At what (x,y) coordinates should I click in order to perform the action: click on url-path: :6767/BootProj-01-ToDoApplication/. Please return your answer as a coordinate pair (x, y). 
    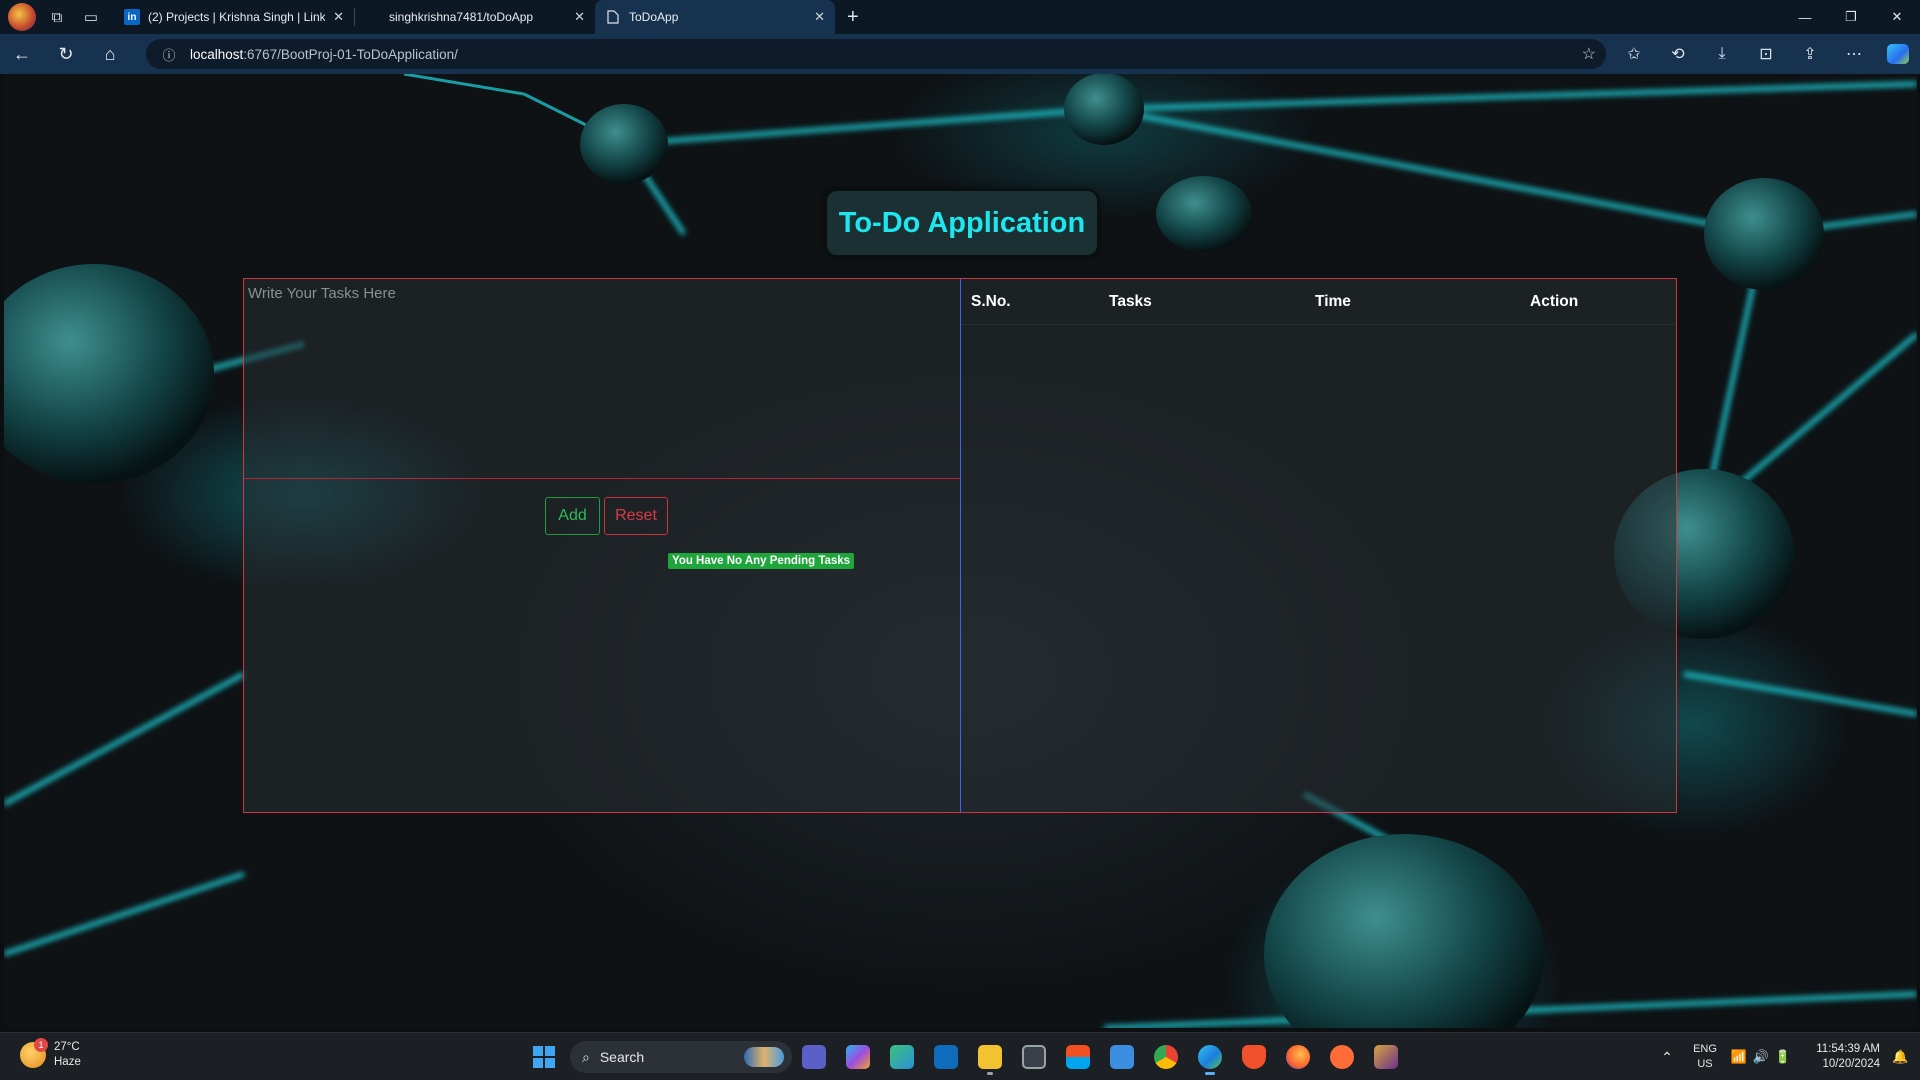
    Looking at the image, I should click on (350, 54).